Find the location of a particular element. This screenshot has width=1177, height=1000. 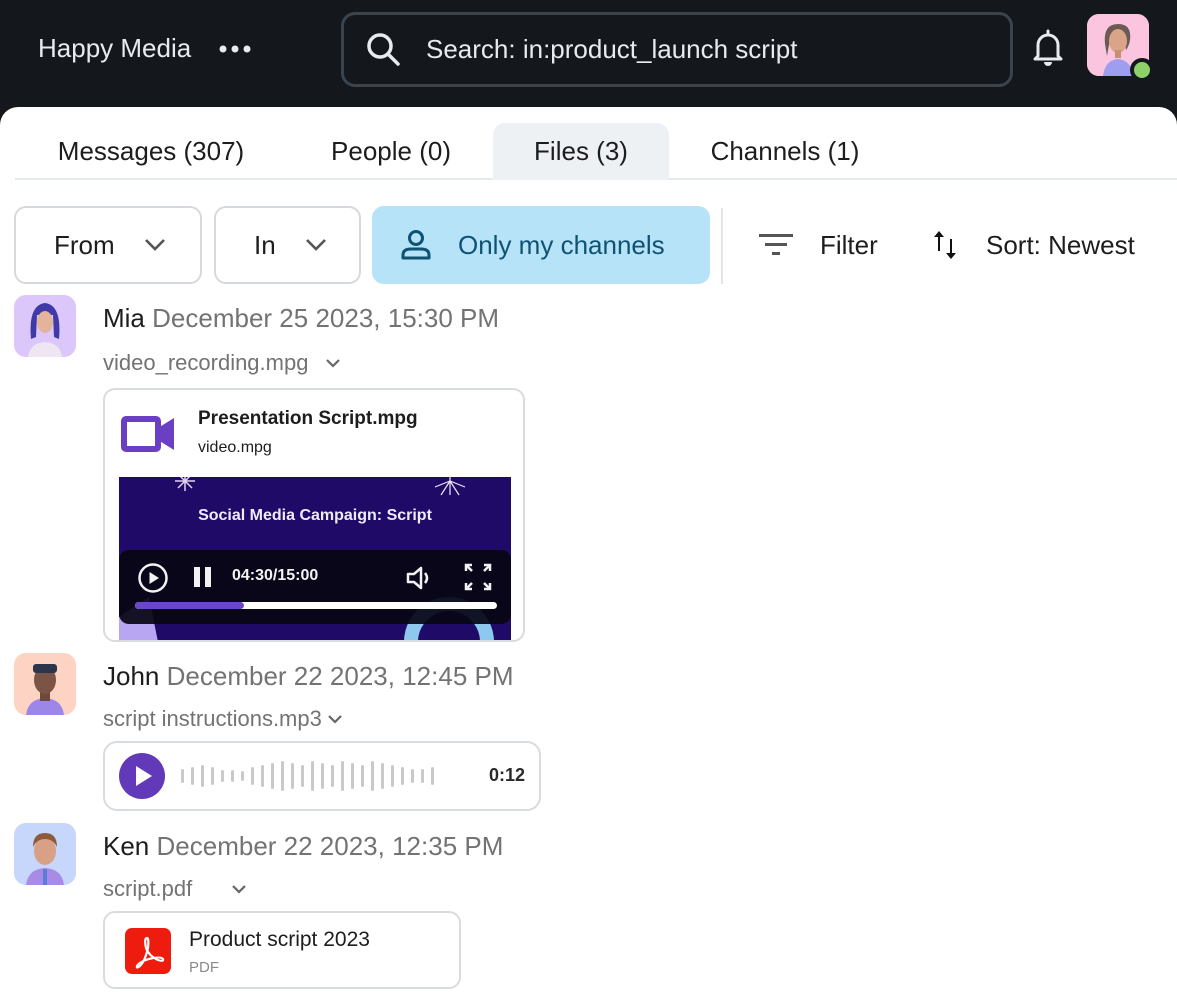

sort-button: Sort: Newest is located at coordinates (1032, 245).